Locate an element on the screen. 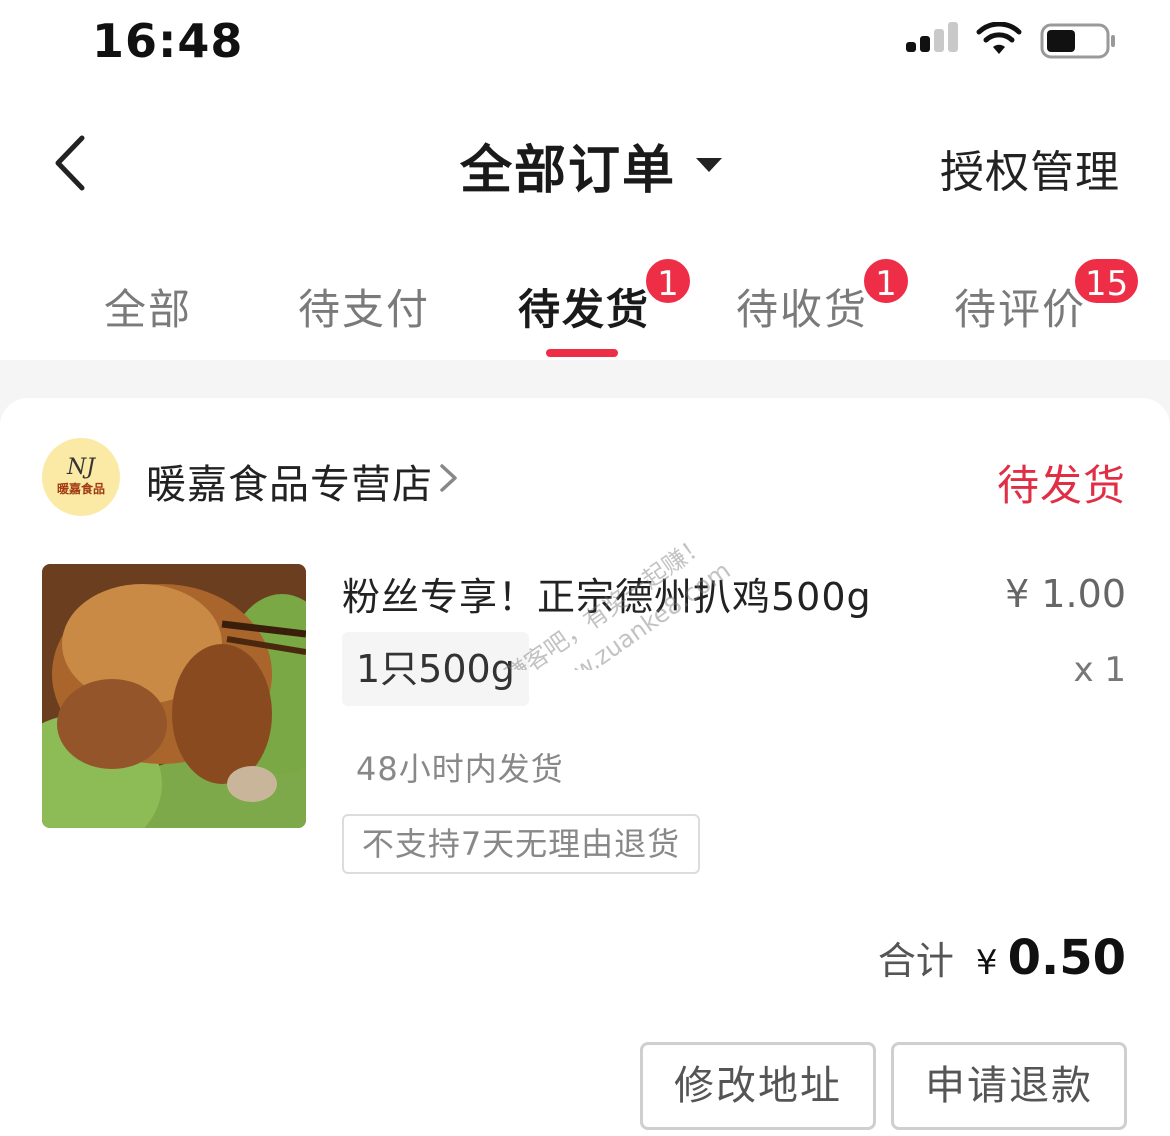 The height and width of the screenshot is (1136, 1170). shop-logo: NJ 暖嘉食品 is located at coordinates (81, 477).